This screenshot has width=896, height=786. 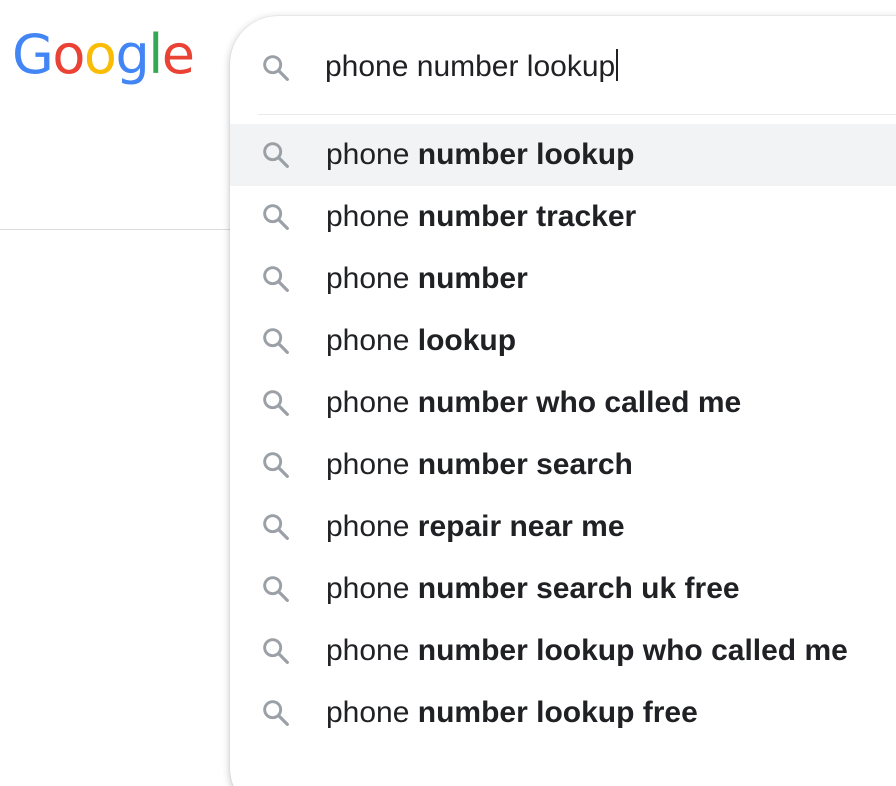 I want to click on suggestion-completion: number lookup who called me, so click(x=632, y=650).